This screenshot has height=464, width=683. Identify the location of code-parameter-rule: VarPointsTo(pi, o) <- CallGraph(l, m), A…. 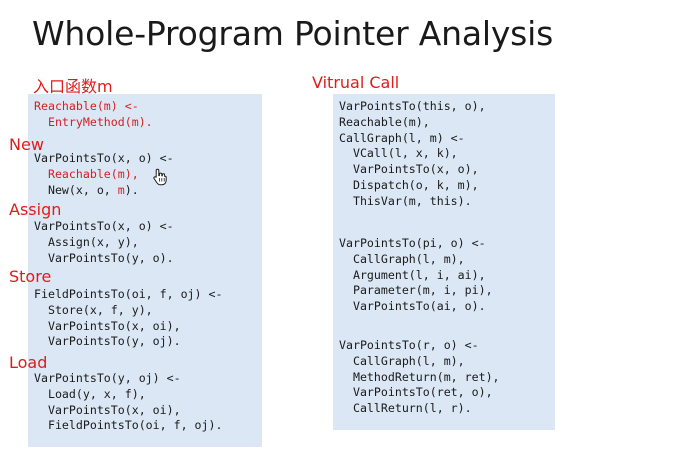
(416, 275).